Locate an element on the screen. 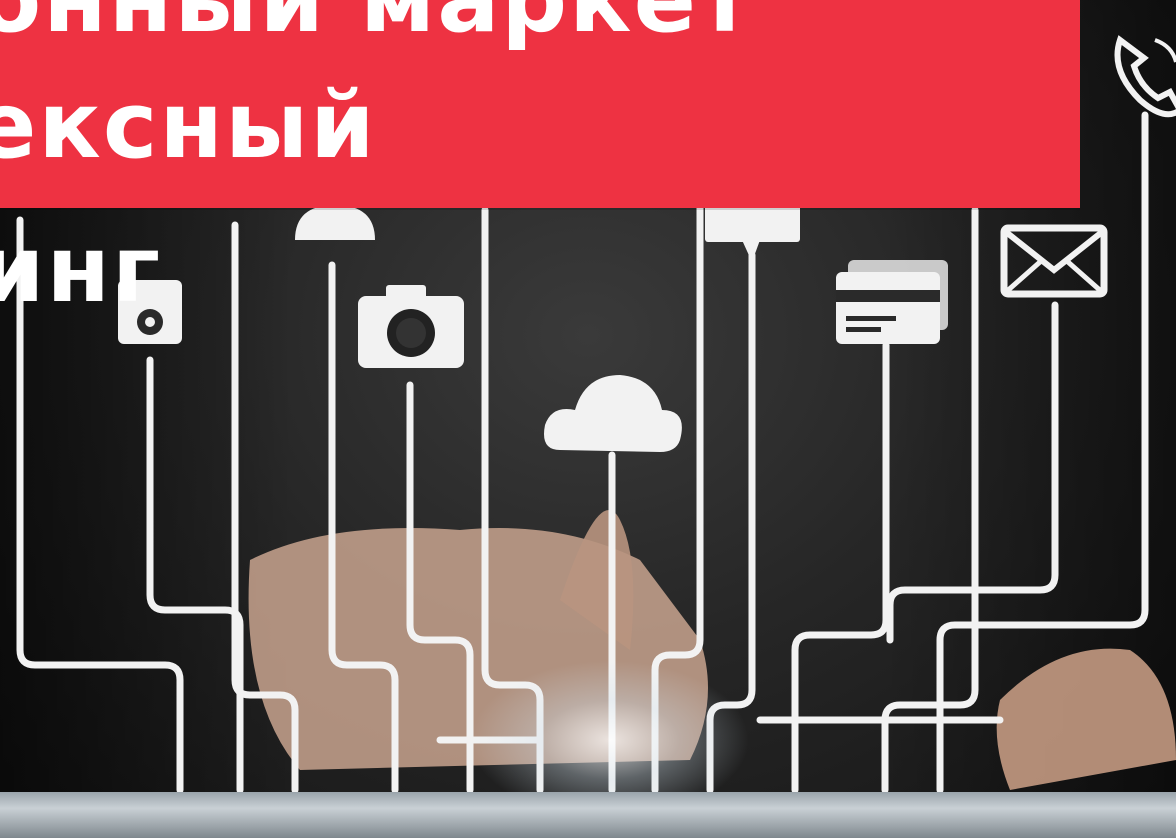 The height and width of the screenshot is (838, 1176). phone-icon is located at coordinates (1145, 76).